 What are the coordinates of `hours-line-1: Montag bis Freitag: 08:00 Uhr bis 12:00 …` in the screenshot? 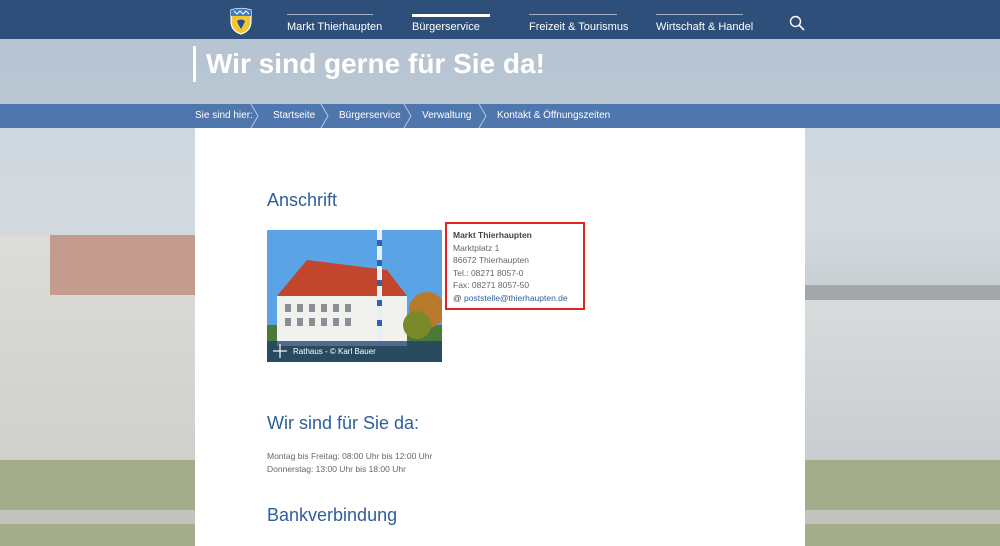 It's located at (350, 456).